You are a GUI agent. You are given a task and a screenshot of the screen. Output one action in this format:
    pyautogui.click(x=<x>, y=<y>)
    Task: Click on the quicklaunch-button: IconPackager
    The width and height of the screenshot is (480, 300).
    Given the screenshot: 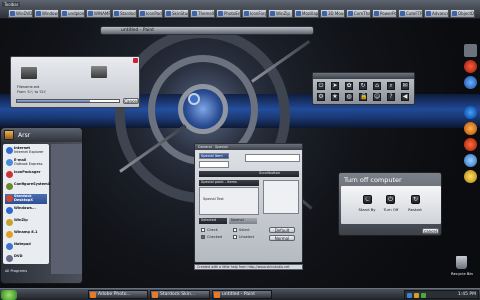 What is the action you would take?
    pyautogui.click(x=150, y=13)
    